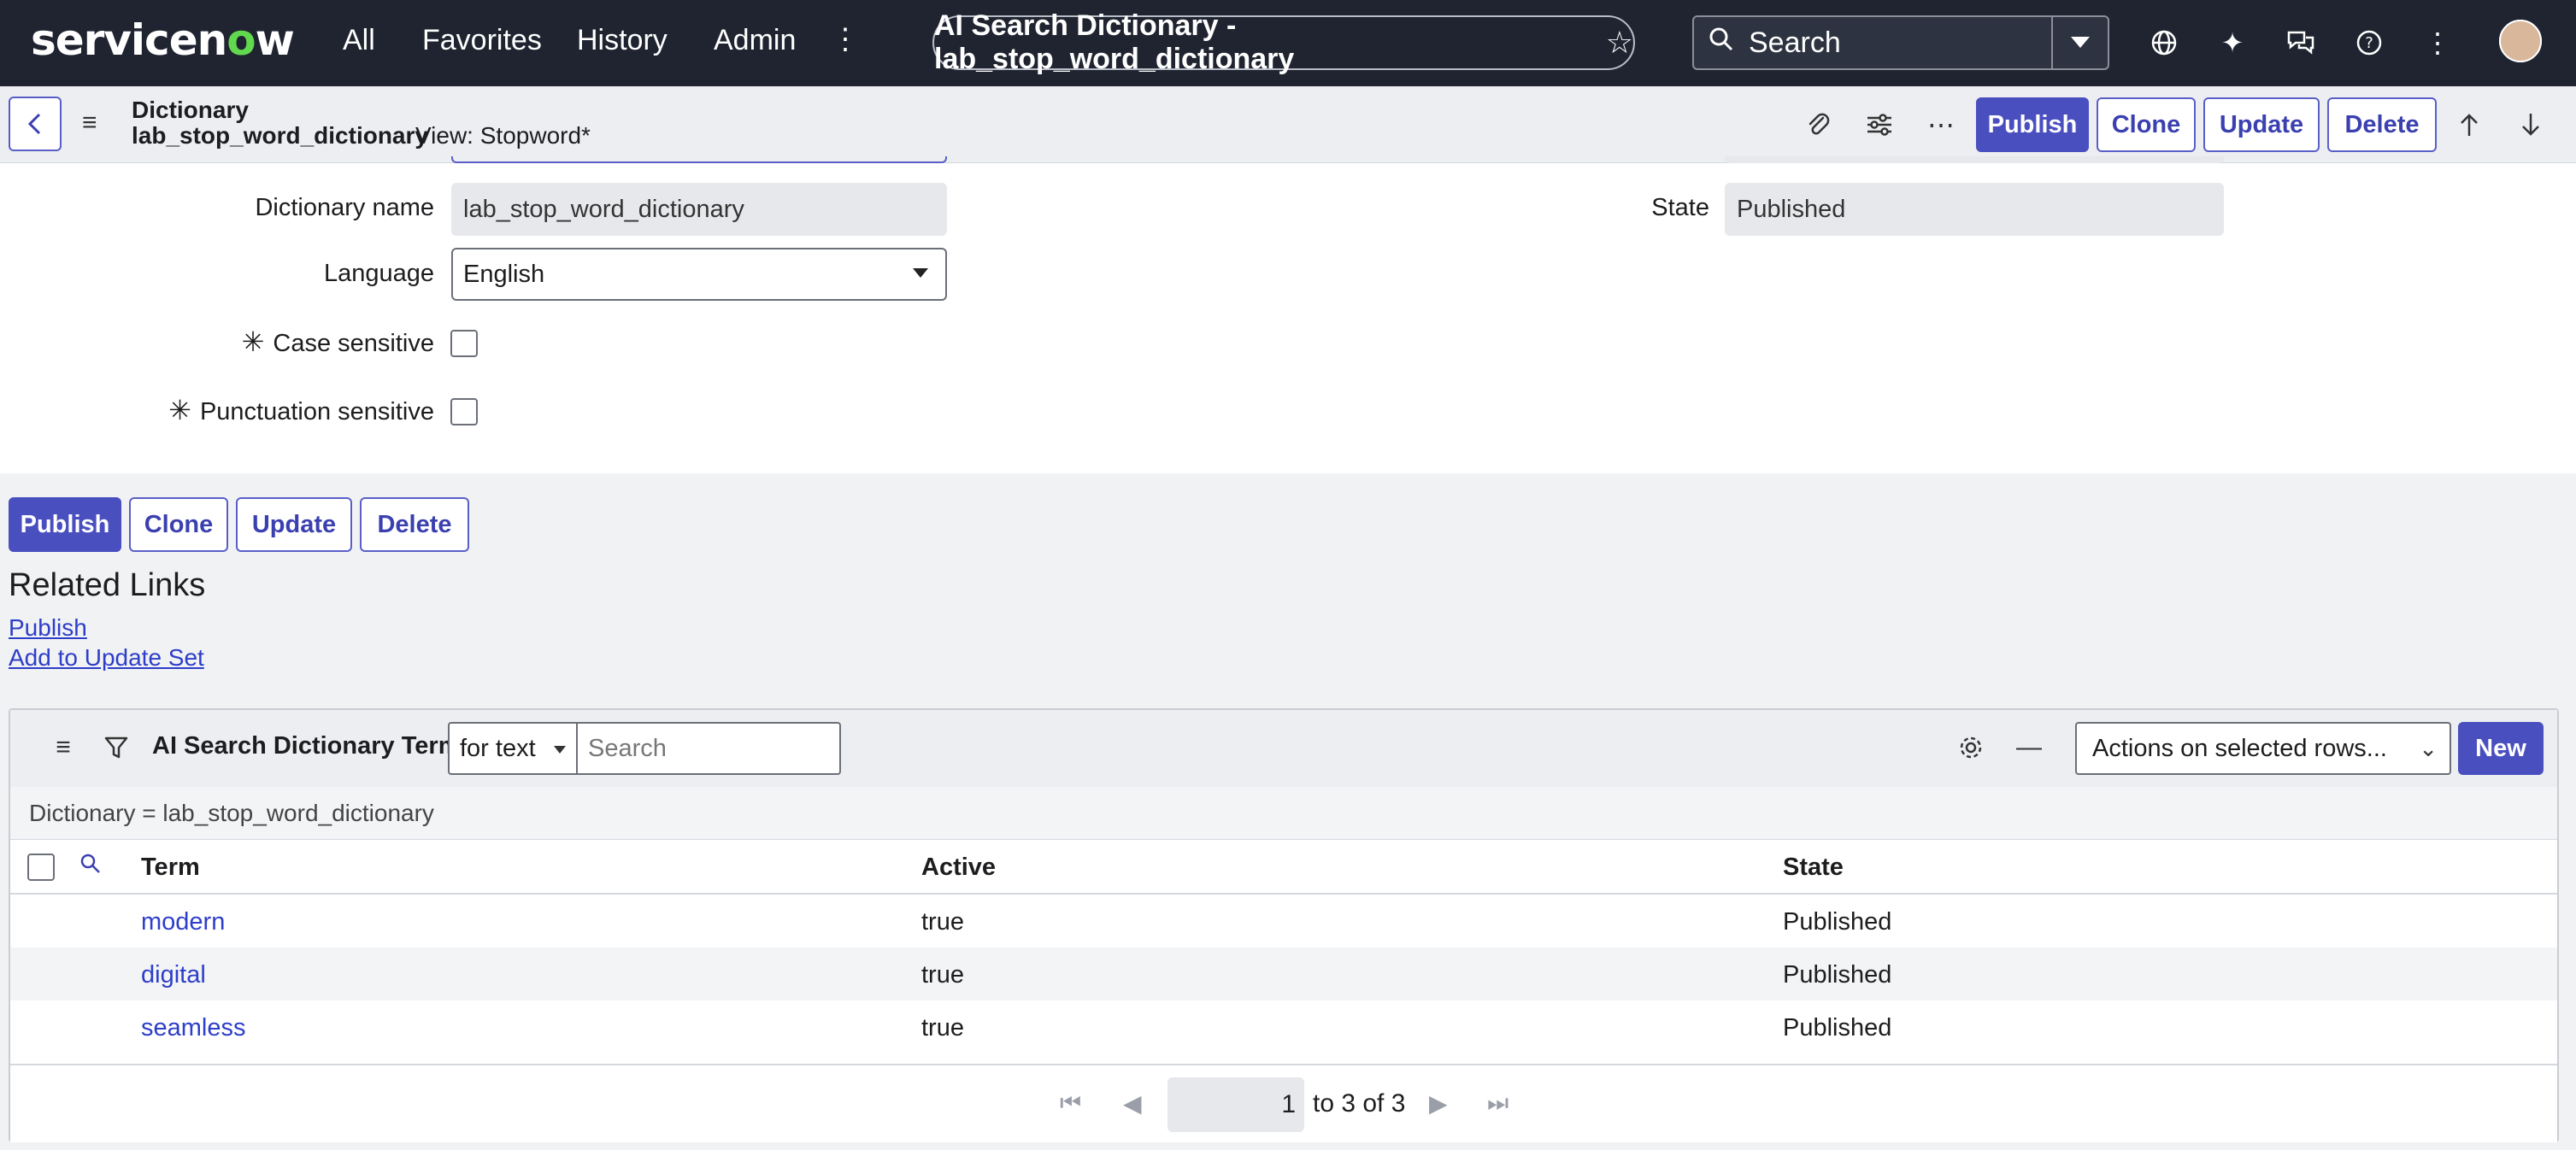 The width and height of the screenshot is (2576, 1150). I want to click on pagination: ⏮ ◀ 1 to 3 of 3 ▶ ⏭, so click(1283, 1103).